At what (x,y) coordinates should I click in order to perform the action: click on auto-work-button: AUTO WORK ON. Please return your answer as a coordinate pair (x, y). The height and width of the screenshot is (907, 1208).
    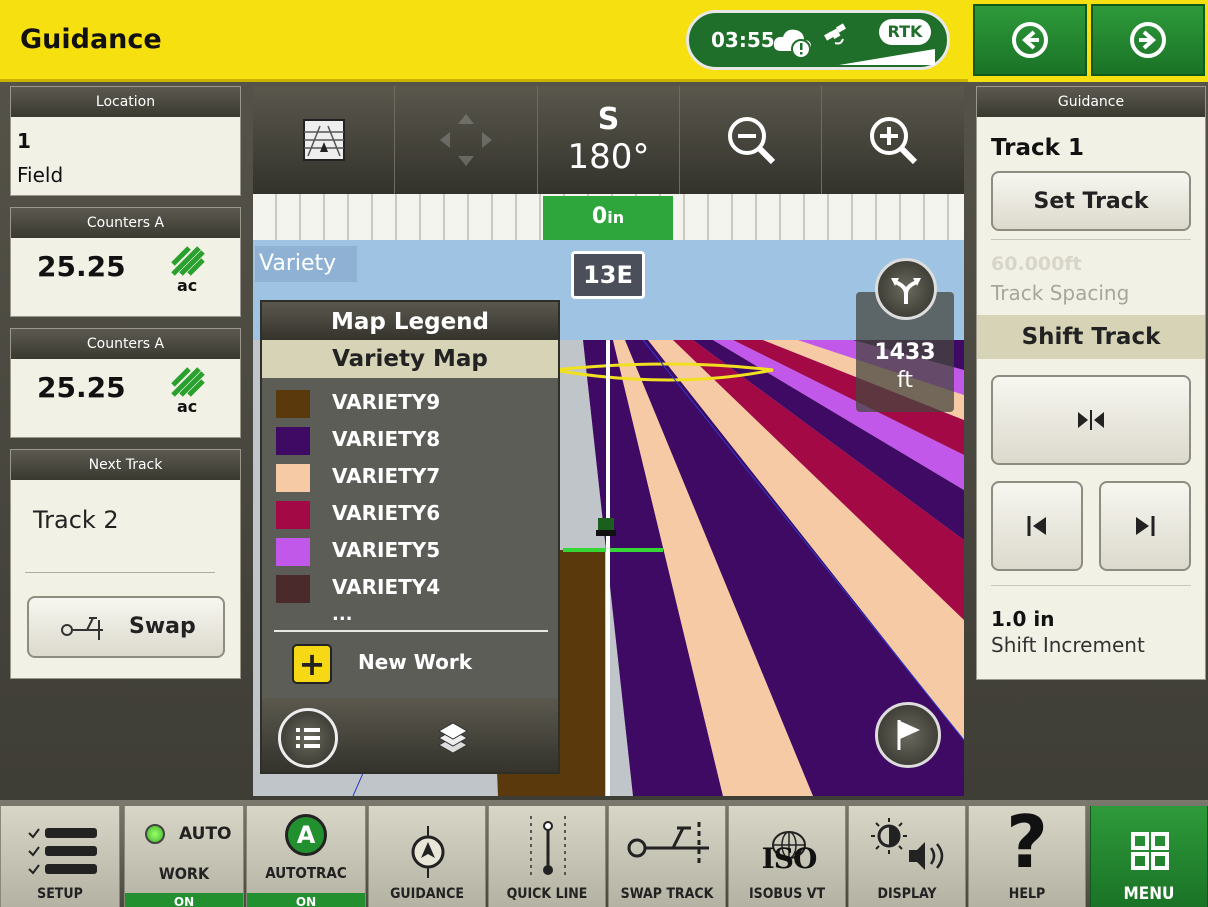
    Looking at the image, I should click on (184, 856).